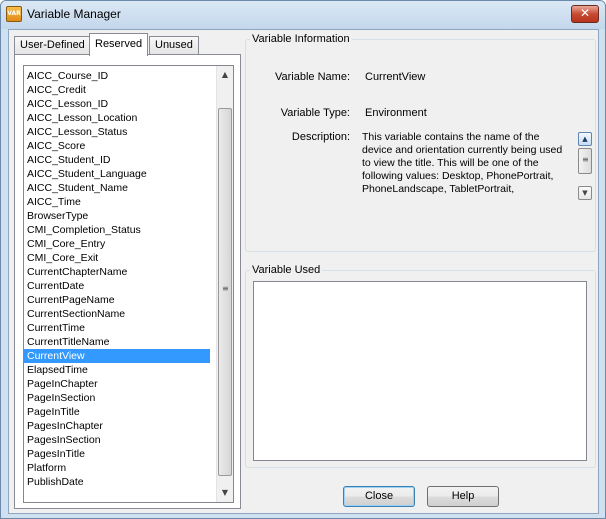 The image size is (606, 519). I want to click on list-item: CMI_Core_Exit, so click(117, 258).